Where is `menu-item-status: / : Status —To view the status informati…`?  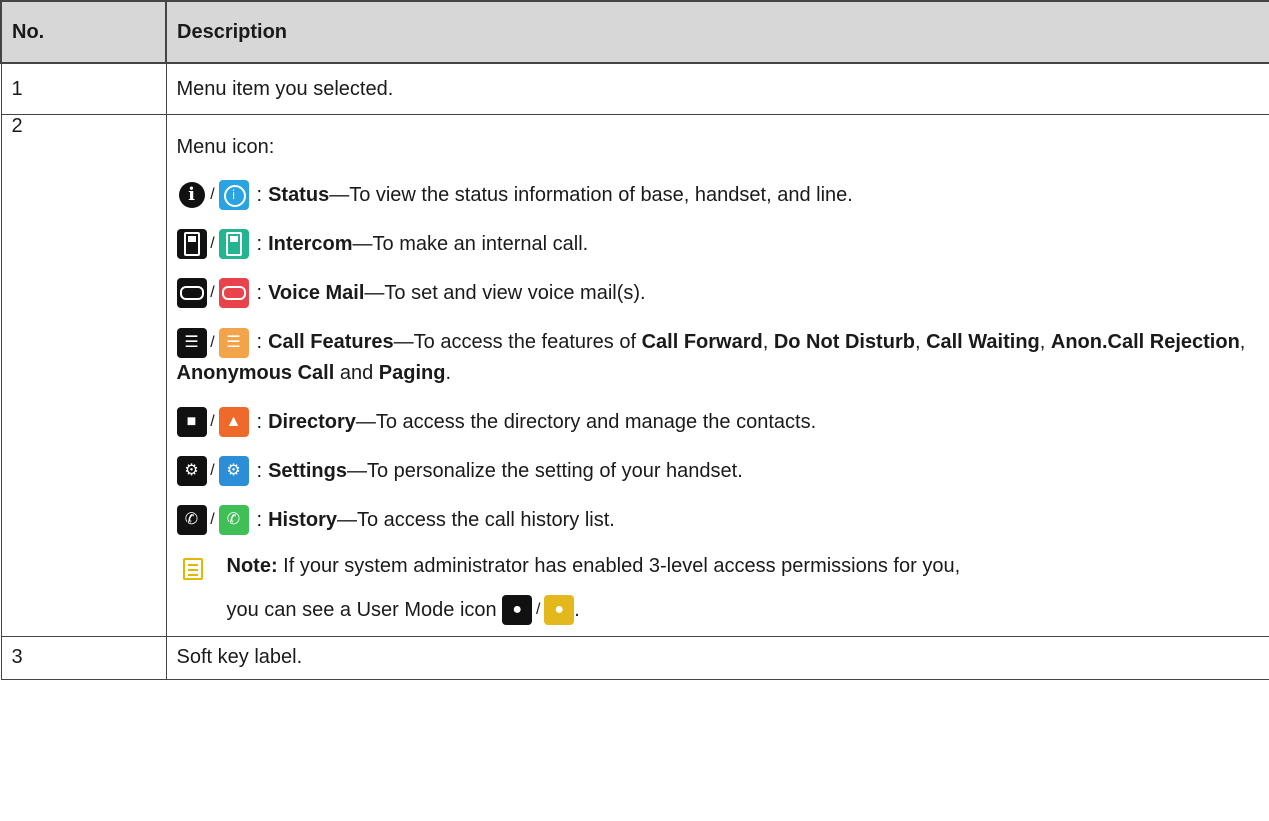
menu-item-status: / : Status —To view the status informati… is located at coordinates (718, 195).